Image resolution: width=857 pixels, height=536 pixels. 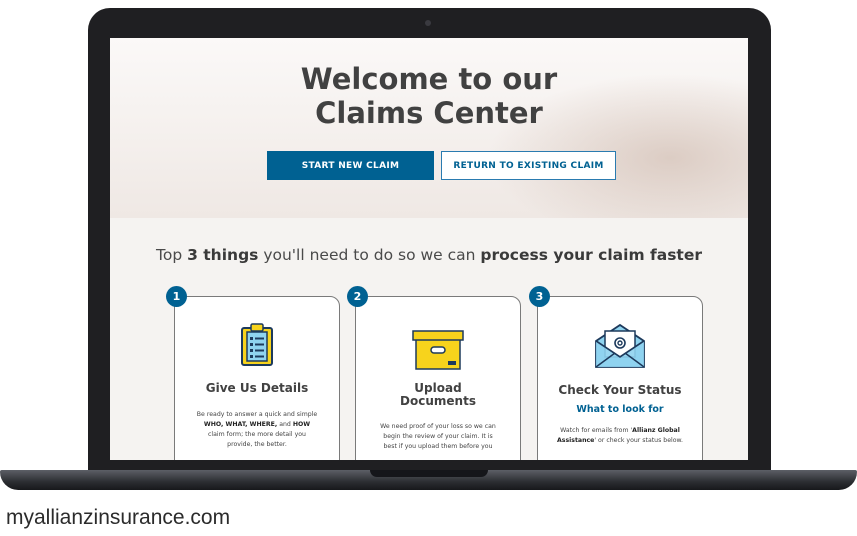 I want to click on laptop-notch, so click(x=429, y=473).